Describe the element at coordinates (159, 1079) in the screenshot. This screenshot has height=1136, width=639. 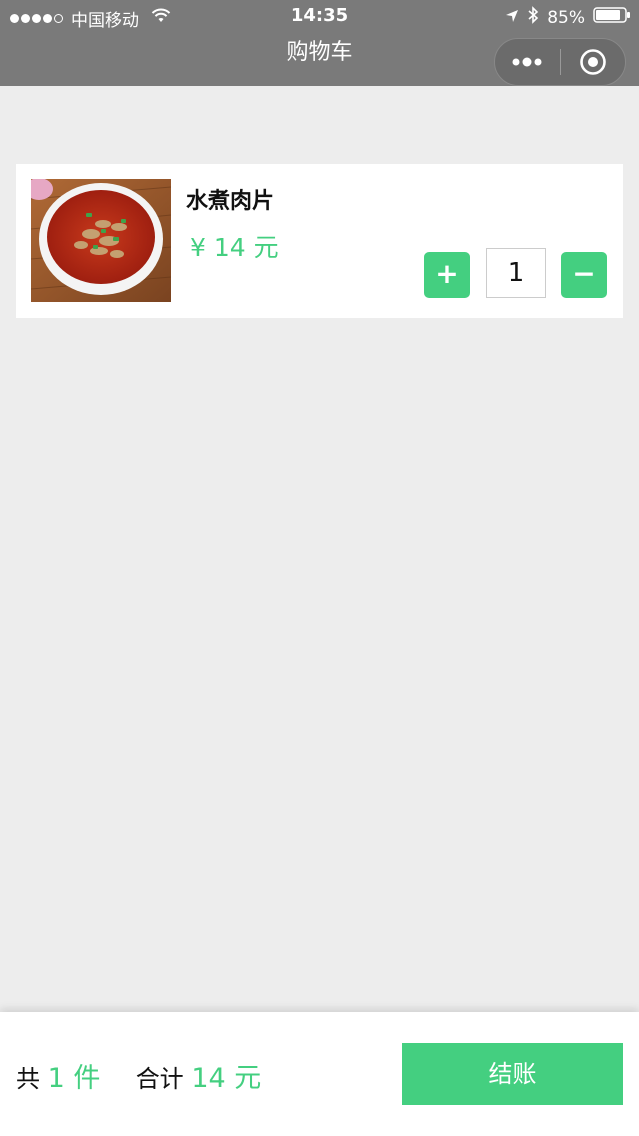
I see `total-prefix: 合计` at that location.